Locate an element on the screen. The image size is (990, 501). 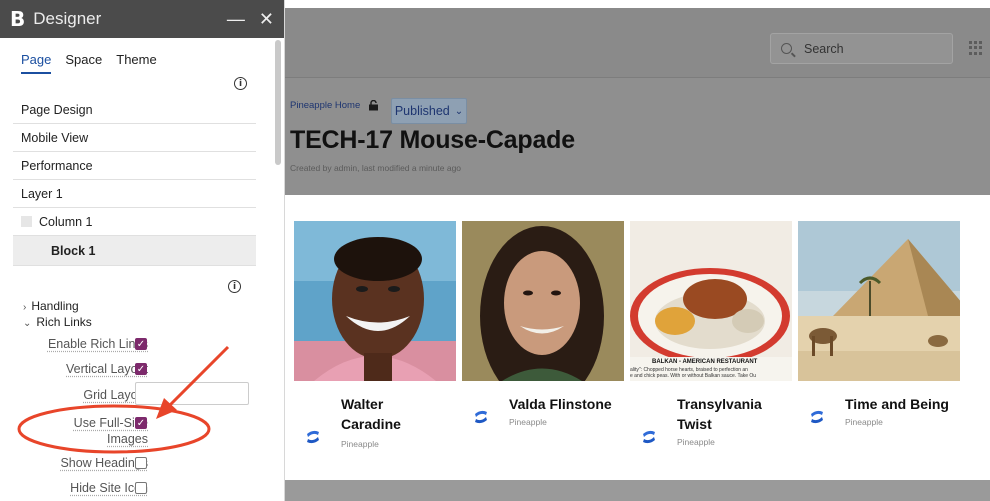
item-layer-1: Layer 1 is located at coordinates (134, 194).